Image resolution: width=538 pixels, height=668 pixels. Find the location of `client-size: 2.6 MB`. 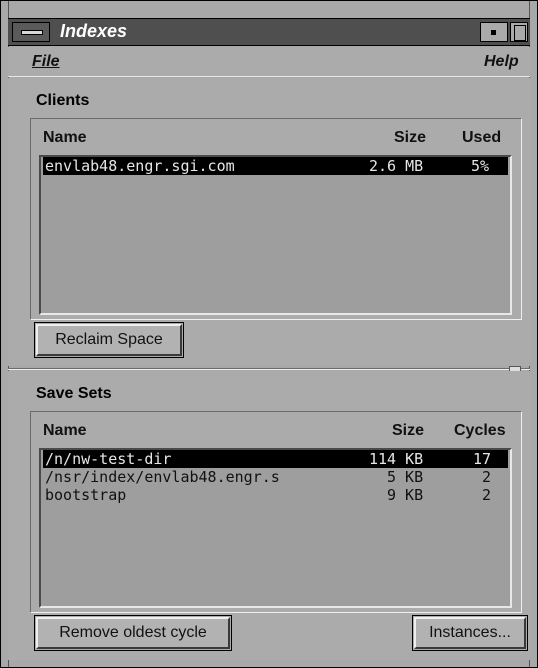

client-size: 2.6 MB is located at coordinates (396, 166).